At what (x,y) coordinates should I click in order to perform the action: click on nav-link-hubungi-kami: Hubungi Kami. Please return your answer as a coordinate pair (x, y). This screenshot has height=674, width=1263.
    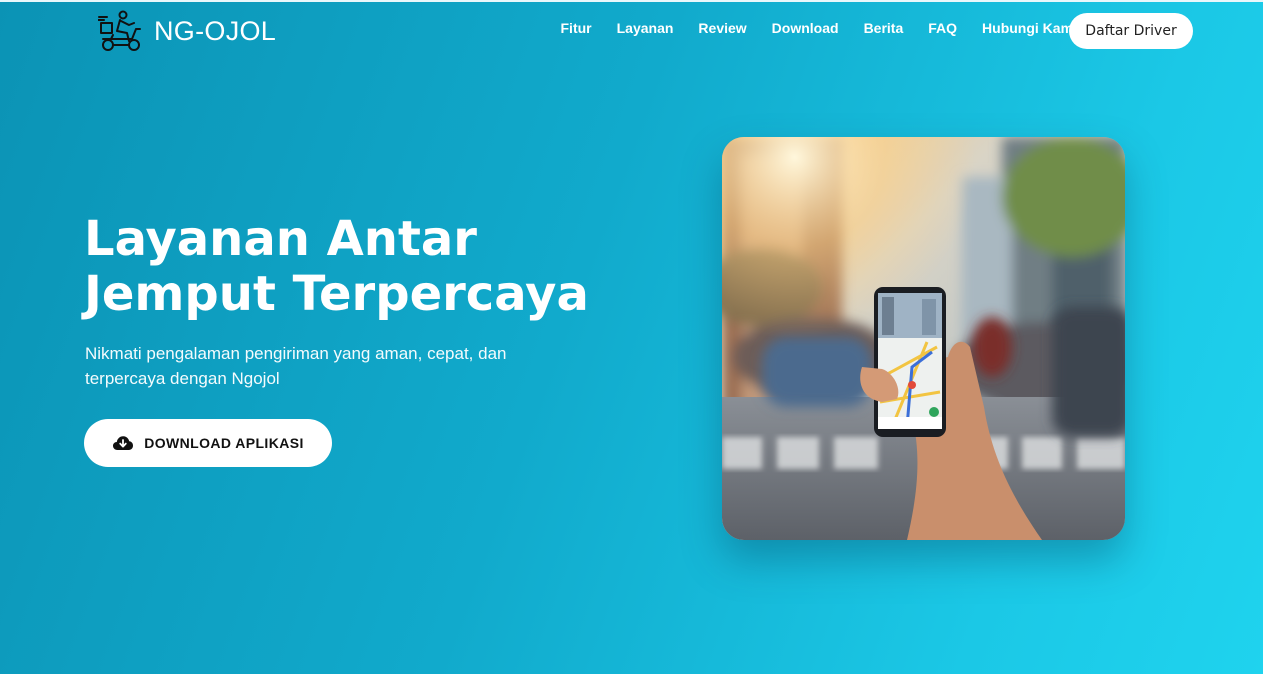
    Looking at the image, I should click on (1029, 28).